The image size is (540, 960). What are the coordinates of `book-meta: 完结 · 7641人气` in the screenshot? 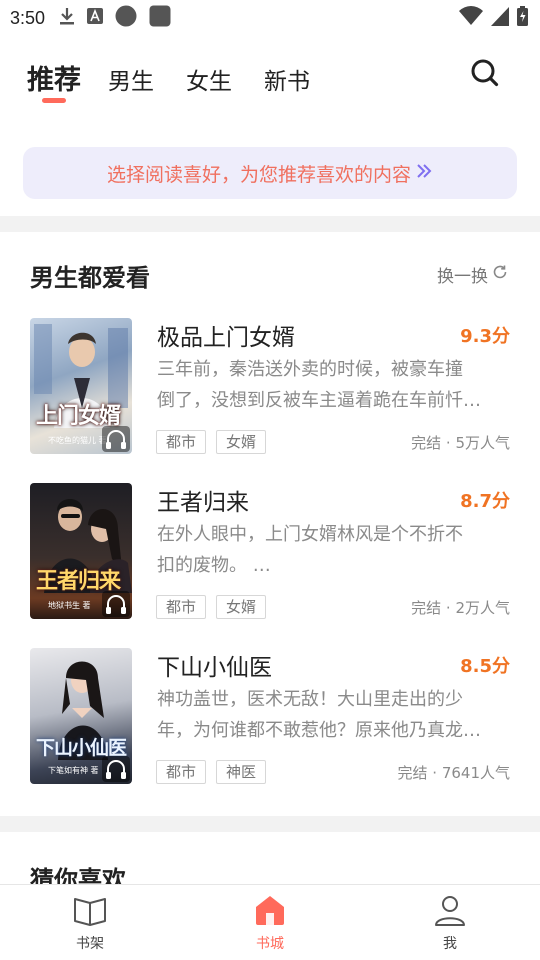 It's located at (453, 773).